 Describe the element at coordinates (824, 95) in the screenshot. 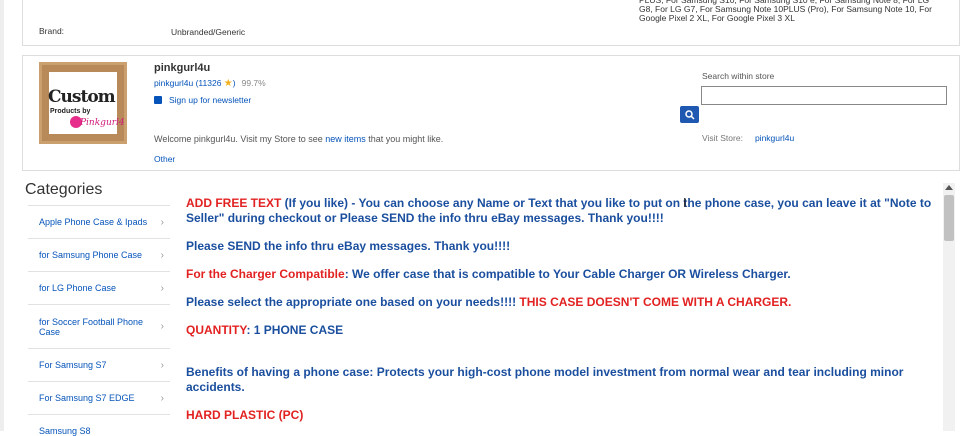

I see `search-store-input` at that location.